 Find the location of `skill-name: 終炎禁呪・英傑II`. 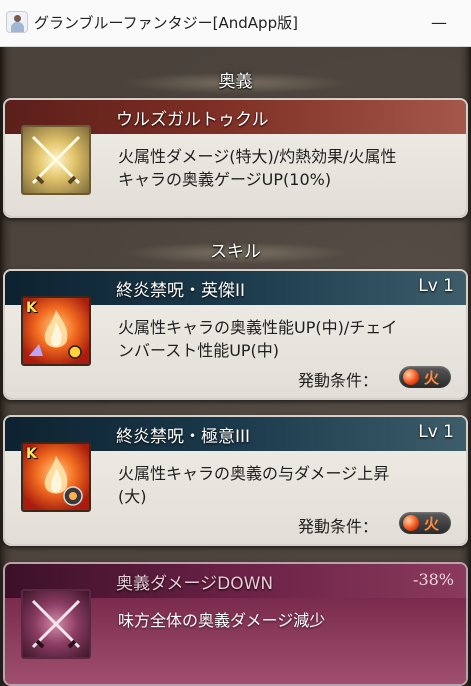

skill-name: 終炎禁呪・英傑II is located at coordinates (181, 291).